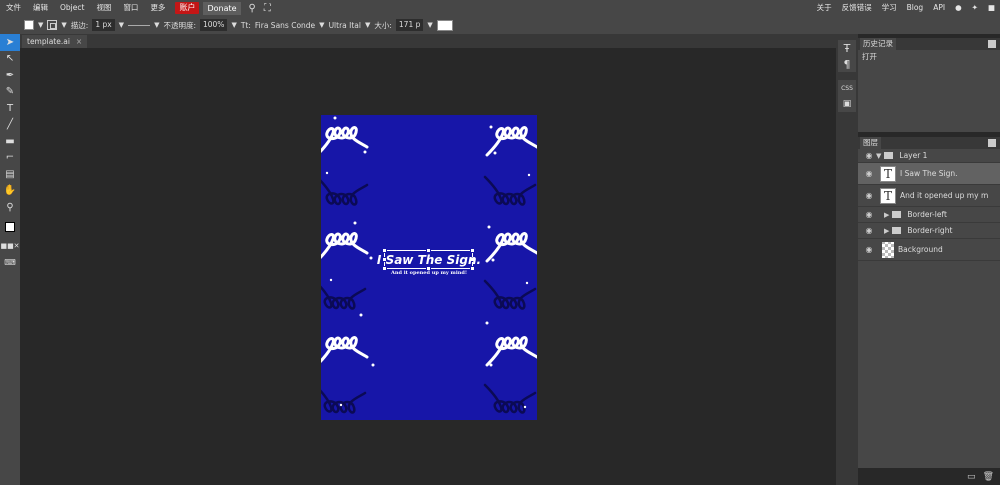 Image resolution: width=1000 pixels, height=485 pixels. I want to click on type-tool-icon: T, so click(10, 108).